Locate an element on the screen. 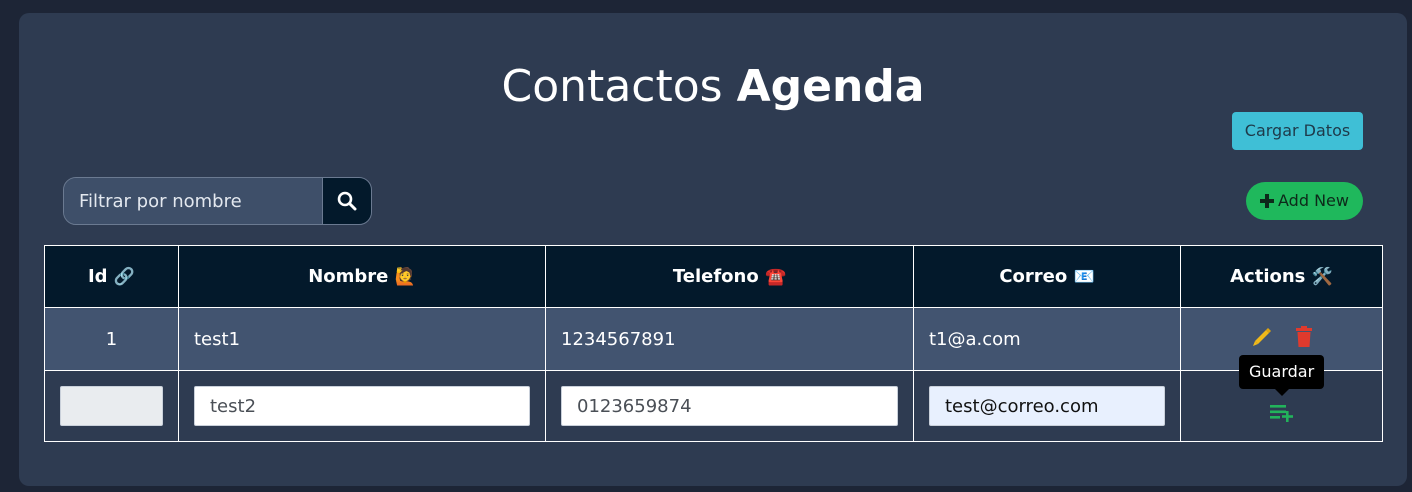 This screenshot has width=1412, height=492. new-email-input is located at coordinates (1047, 406).